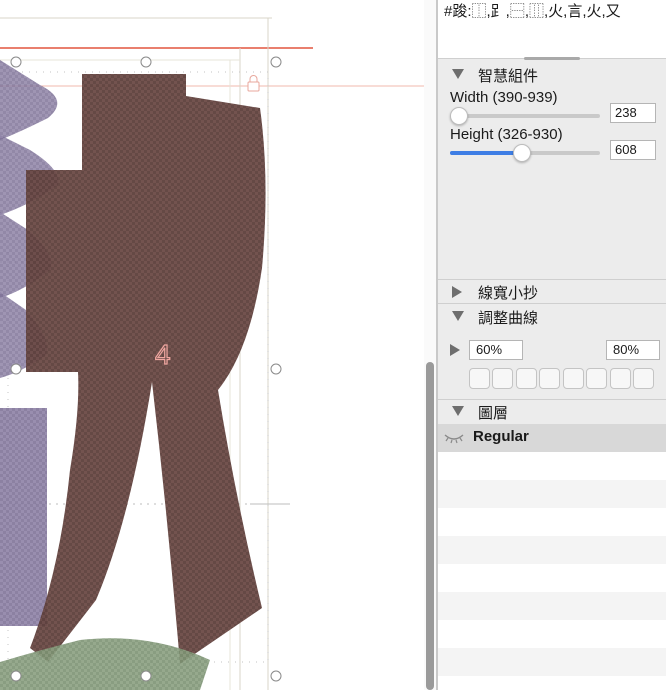  Describe the element at coordinates (552, 292) in the screenshot. I see `line-width-cheatsheet-header: 線寬小抄` at that location.